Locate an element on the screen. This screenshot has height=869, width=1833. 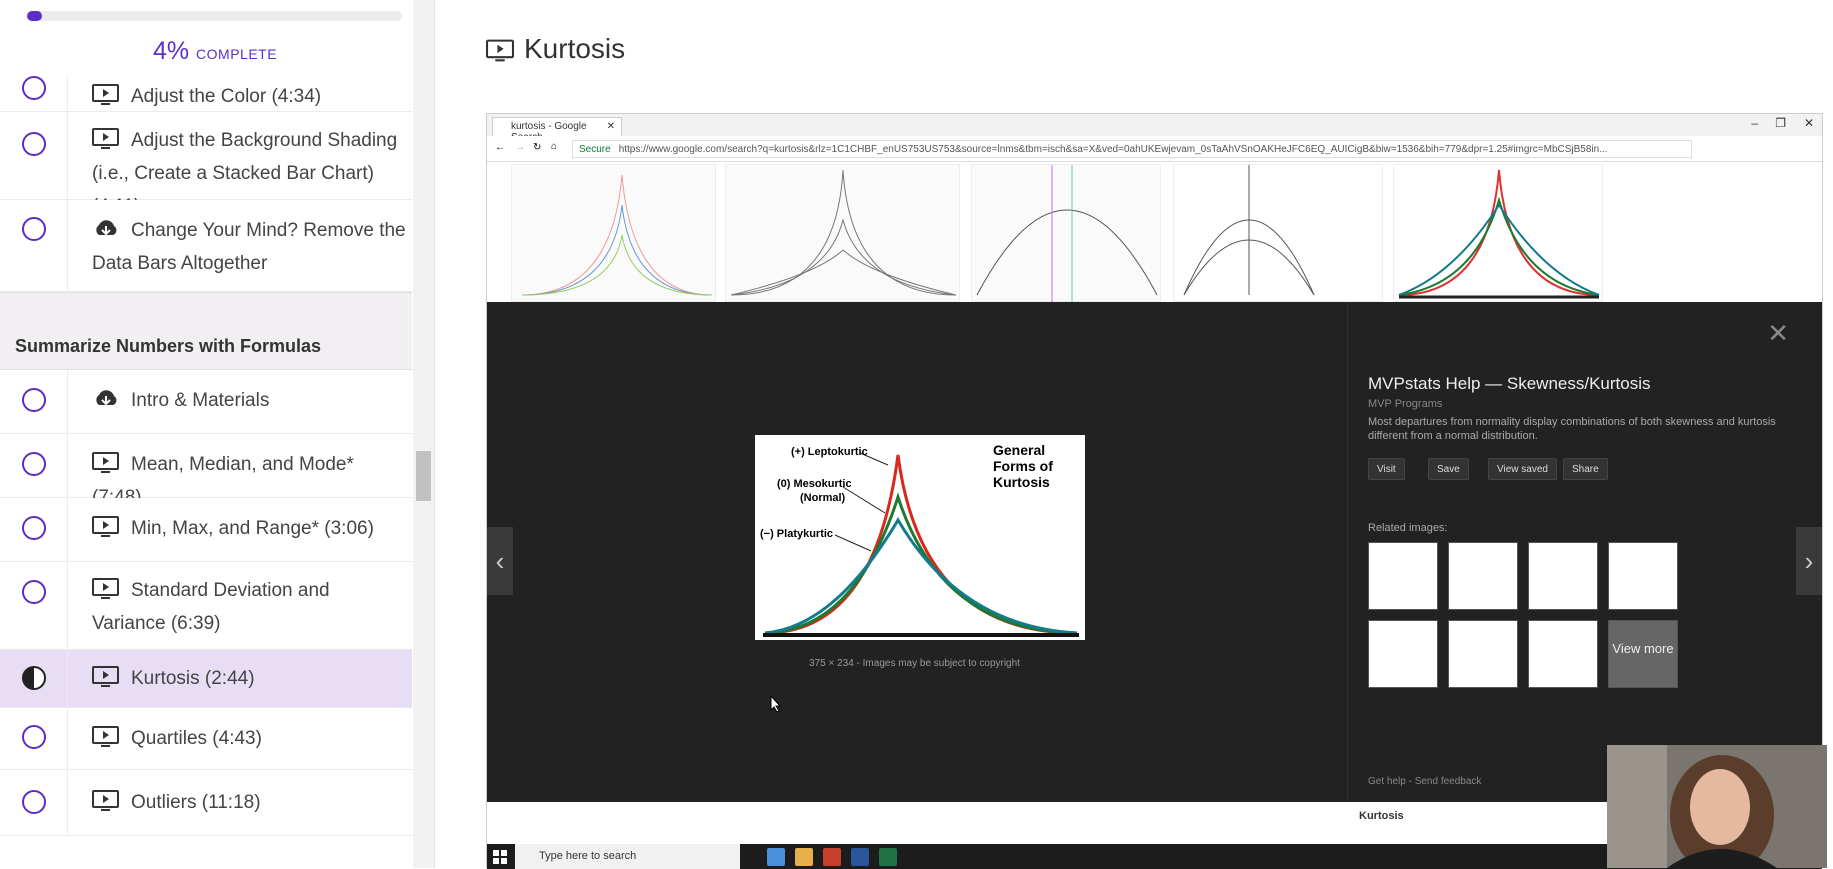
sidebar-scrollbar is located at coordinates (423, 434).